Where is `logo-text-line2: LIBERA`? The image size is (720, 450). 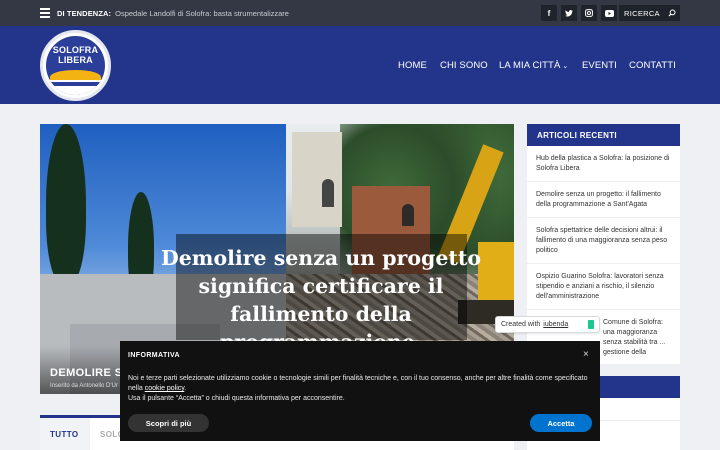 logo-text-line2: LIBERA is located at coordinates (75, 60).